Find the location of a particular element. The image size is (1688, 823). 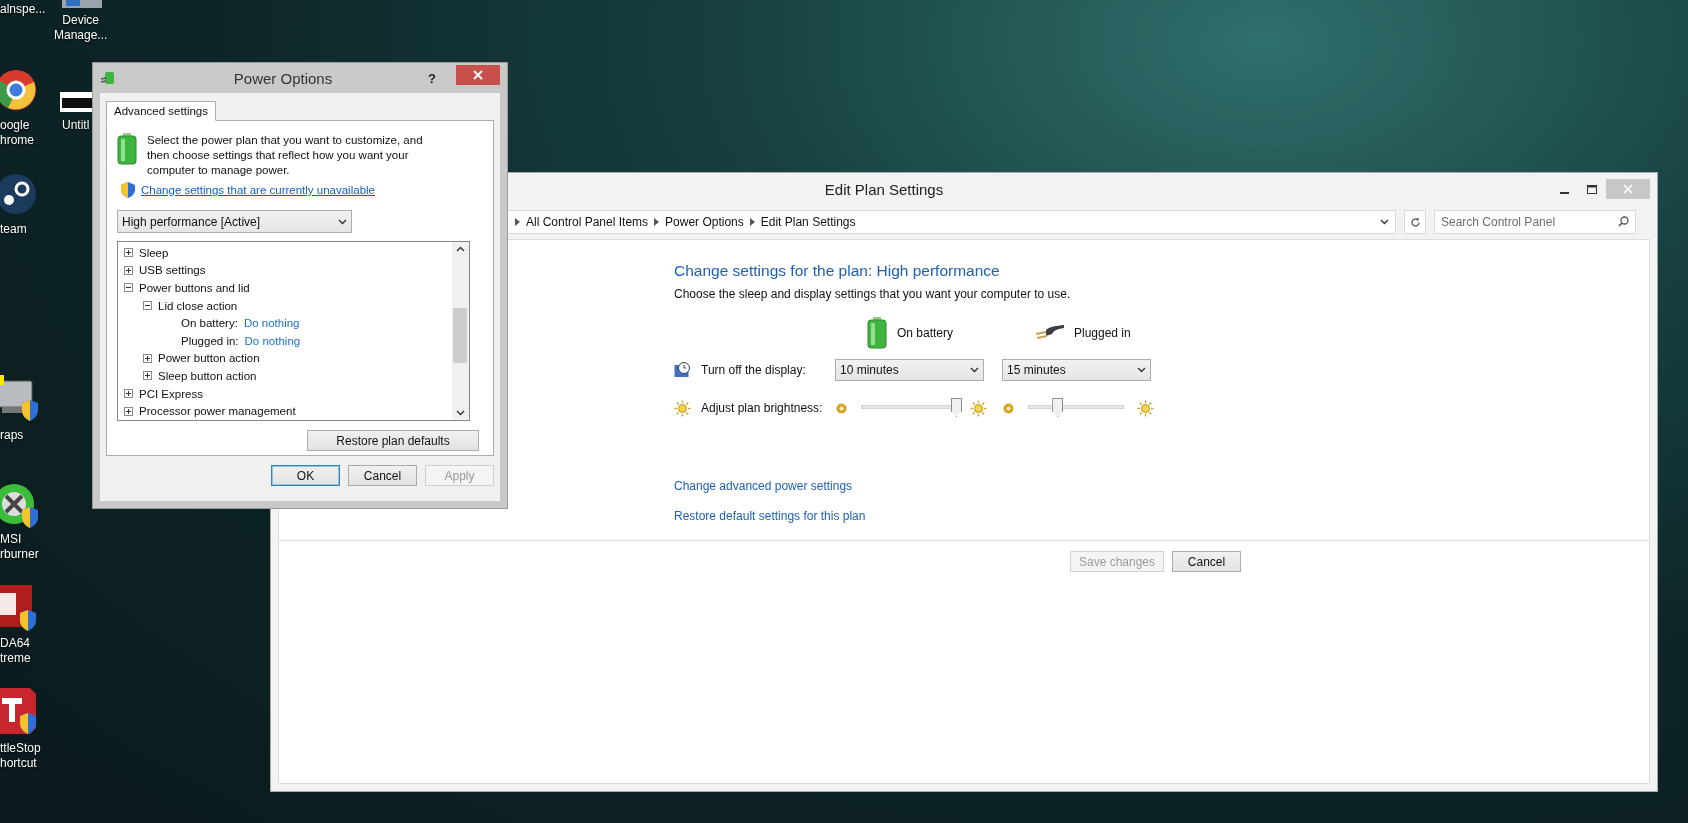

page-heading: Change settings for the plan: High performance is located at coordinates (837, 271).